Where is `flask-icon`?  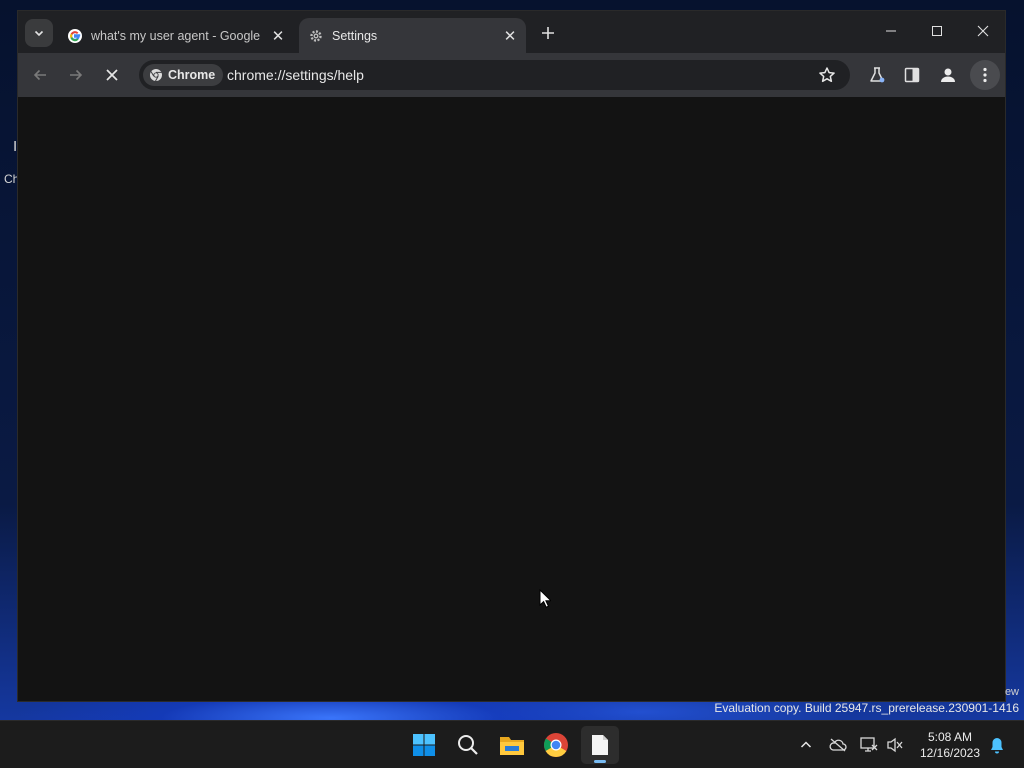
flask-icon is located at coordinates (877, 75).